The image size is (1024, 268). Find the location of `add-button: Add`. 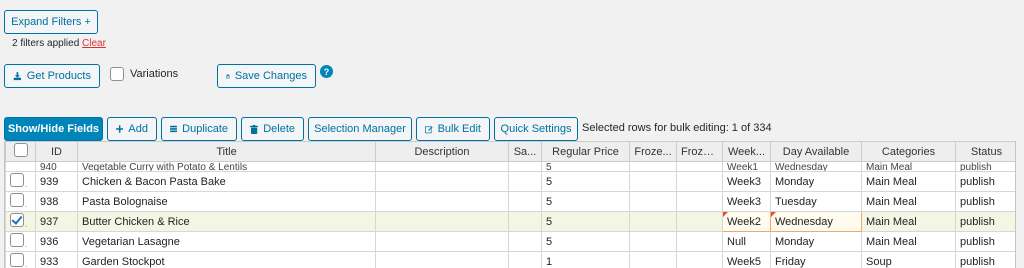

add-button: Add is located at coordinates (132, 129).